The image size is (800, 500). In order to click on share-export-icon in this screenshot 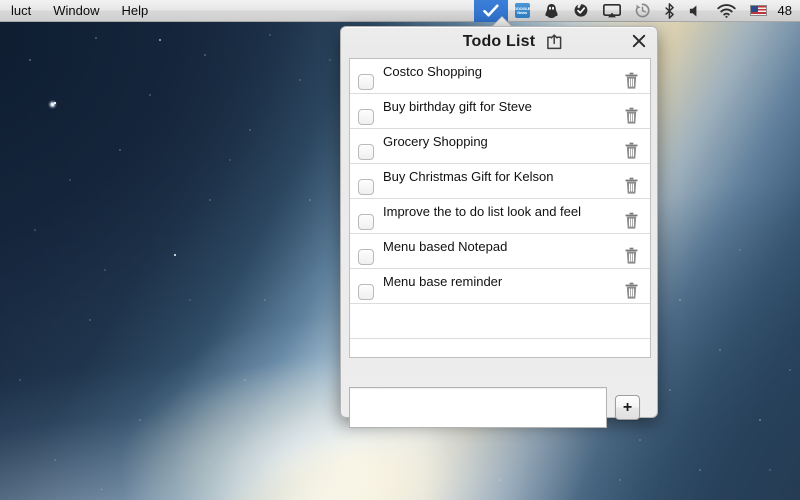, I will do `click(554, 42)`.